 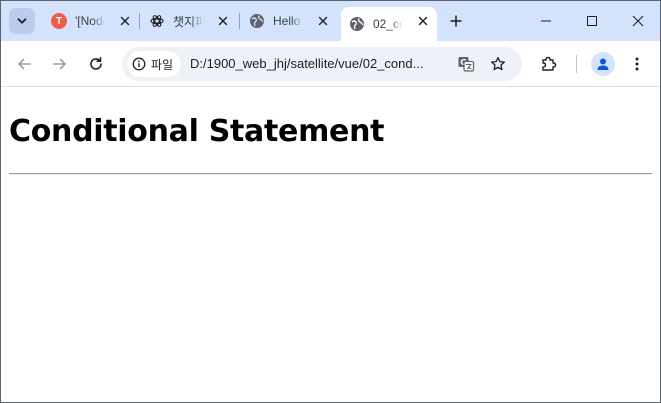 I want to click on close-window-button, so click(x=638, y=21).